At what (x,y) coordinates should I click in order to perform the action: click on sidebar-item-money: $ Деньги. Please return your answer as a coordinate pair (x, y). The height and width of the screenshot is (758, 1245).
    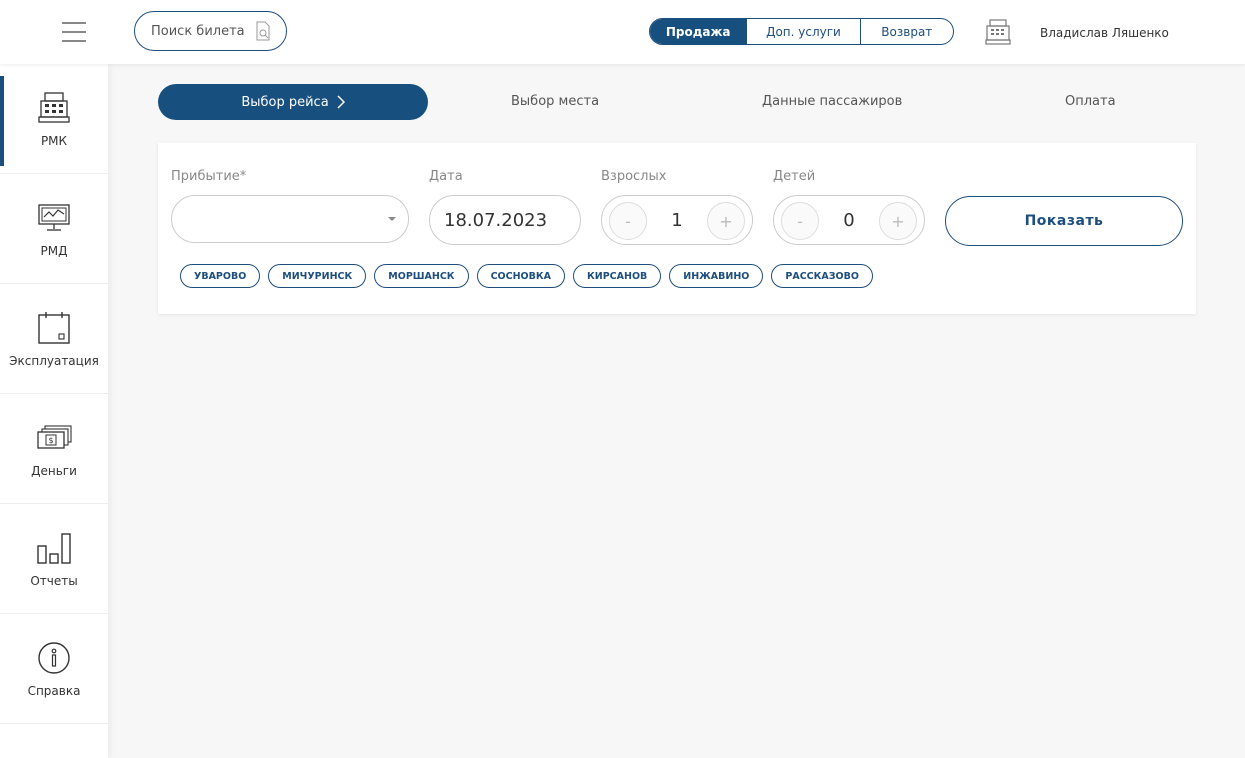
    Looking at the image, I should click on (54, 449).